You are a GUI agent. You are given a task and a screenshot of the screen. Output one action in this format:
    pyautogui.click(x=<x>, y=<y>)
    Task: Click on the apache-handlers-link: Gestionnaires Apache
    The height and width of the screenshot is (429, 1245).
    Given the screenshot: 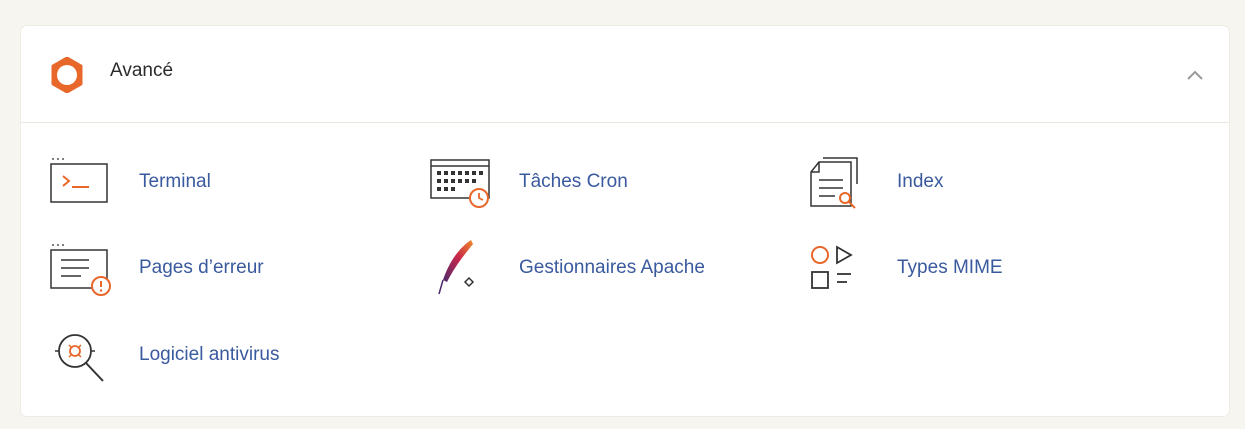 What is the action you would take?
    pyautogui.click(x=609, y=268)
    